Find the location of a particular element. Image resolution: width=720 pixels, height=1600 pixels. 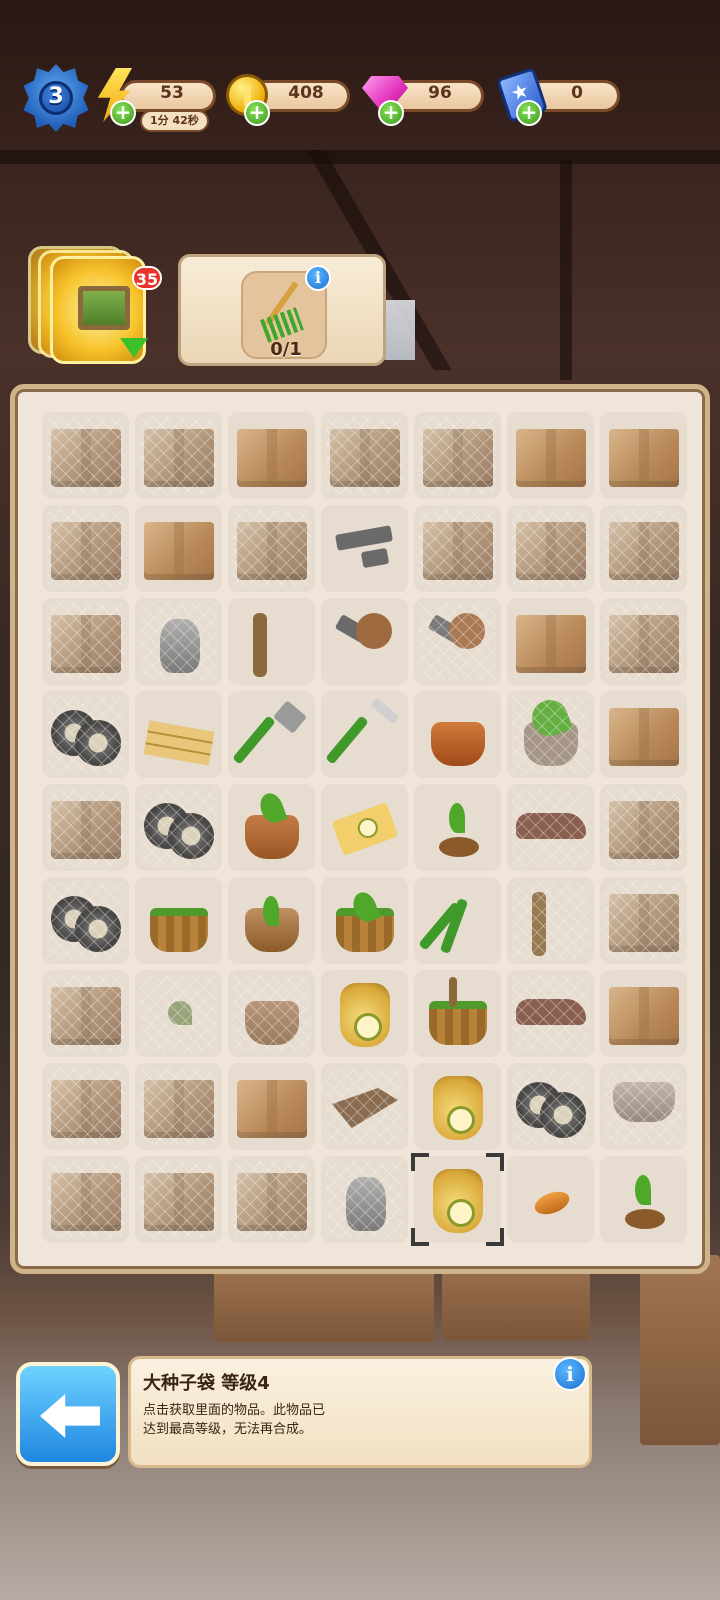

energy-counter: 53 + is located at coordinates (158, 97).